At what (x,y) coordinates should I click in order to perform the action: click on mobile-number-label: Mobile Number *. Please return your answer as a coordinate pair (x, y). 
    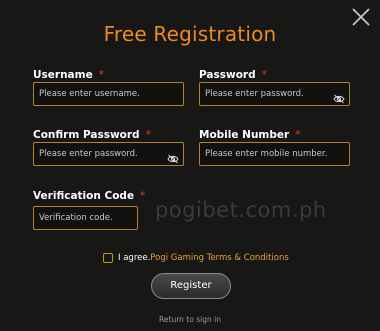
    Looking at the image, I should click on (250, 135).